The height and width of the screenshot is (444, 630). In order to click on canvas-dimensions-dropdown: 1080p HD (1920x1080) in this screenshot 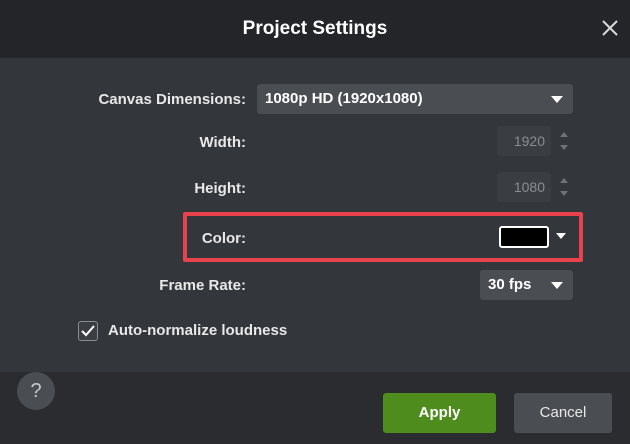, I will do `click(415, 99)`.